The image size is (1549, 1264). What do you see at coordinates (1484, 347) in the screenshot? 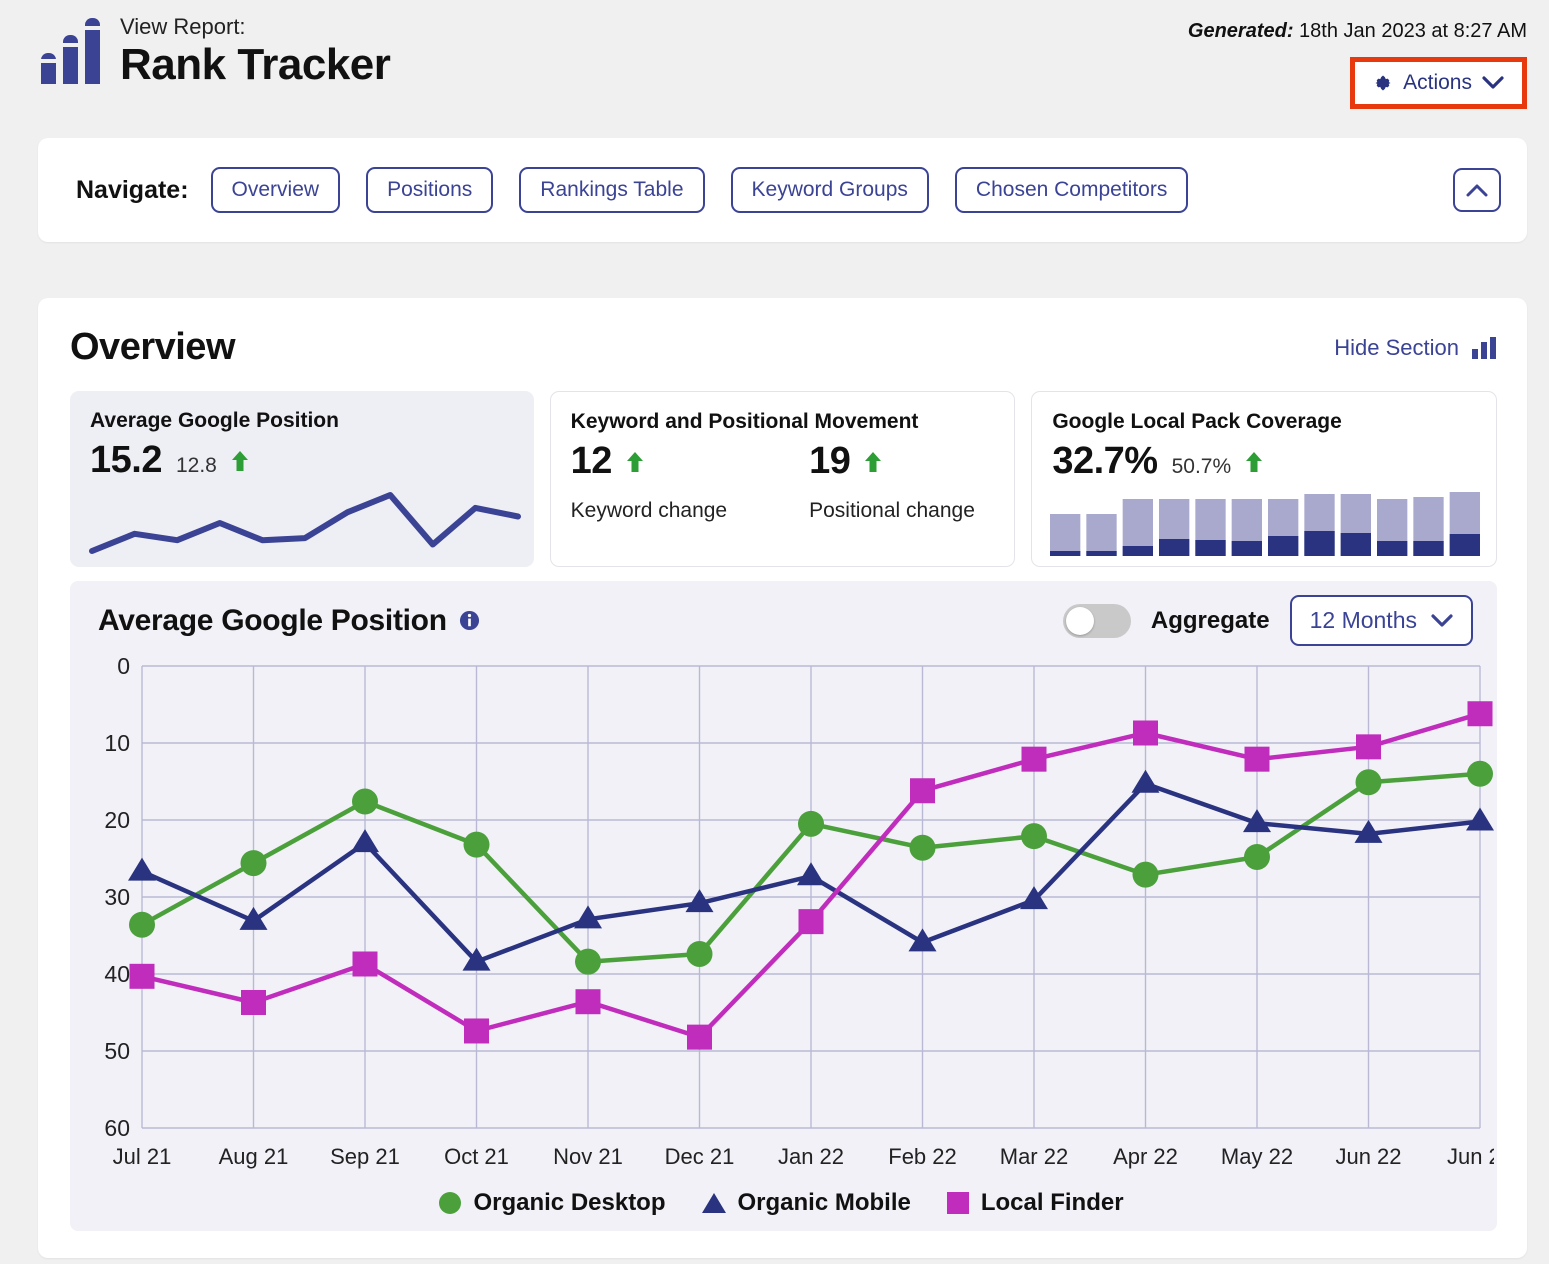
I see `bar-chart-icon` at bounding box center [1484, 347].